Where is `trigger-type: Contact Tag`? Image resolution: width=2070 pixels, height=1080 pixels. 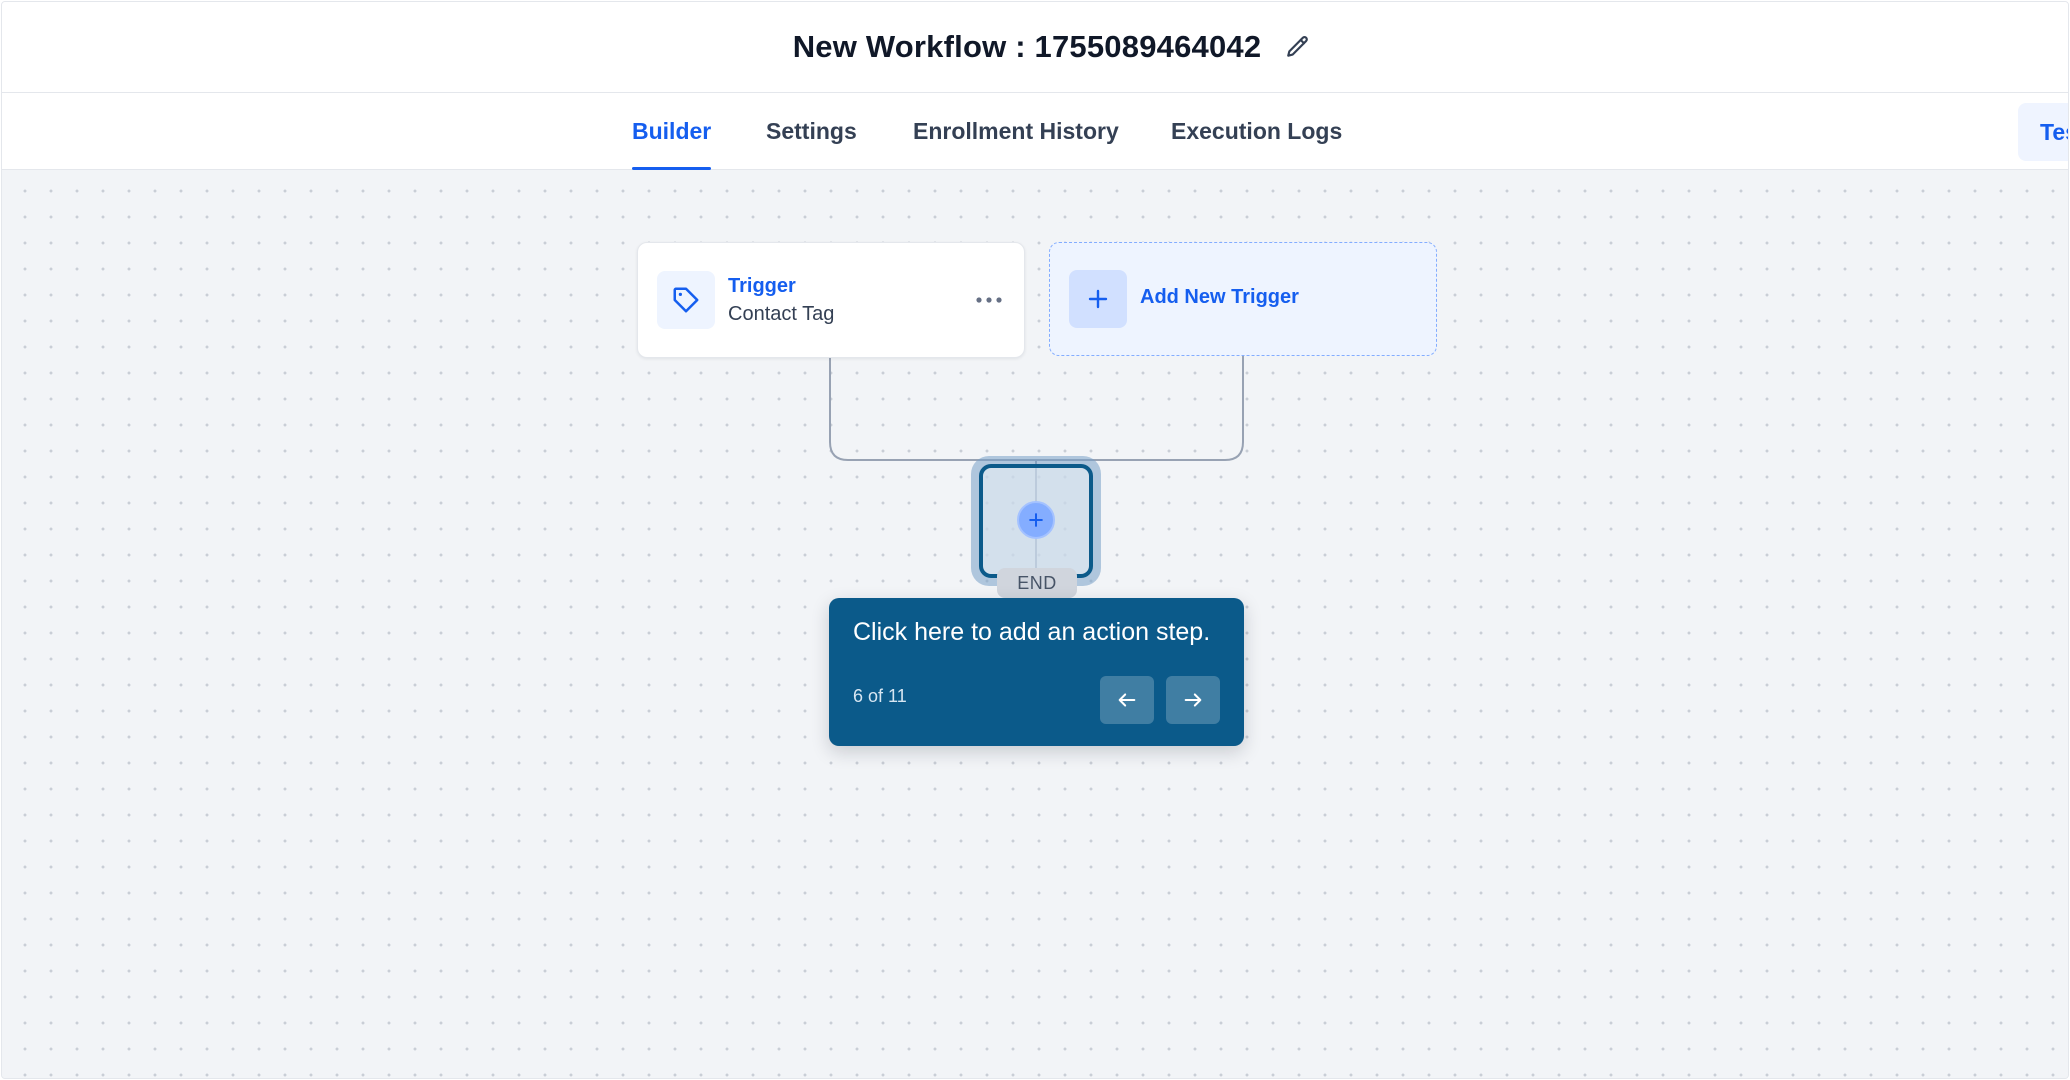
trigger-type: Contact Tag is located at coordinates (781, 314).